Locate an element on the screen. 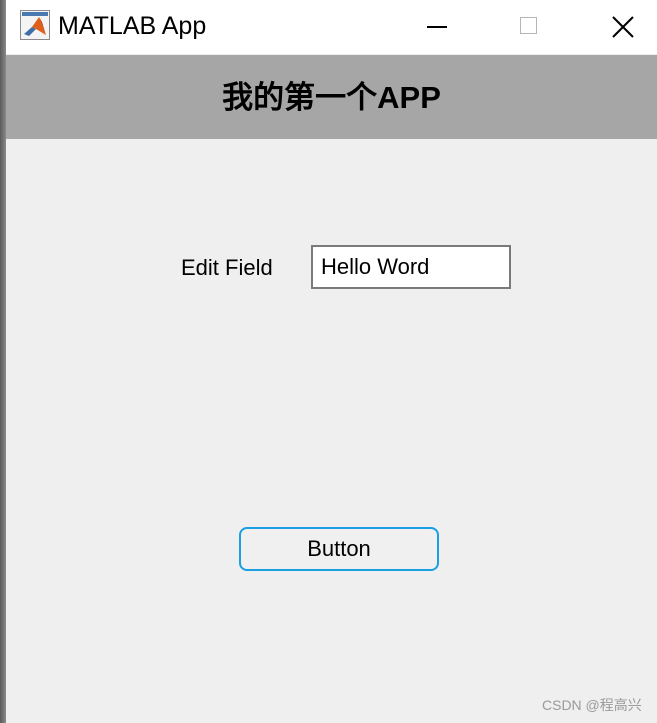 This screenshot has width=657, height=723. title-bar: MATLAB App is located at coordinates (331, 27).